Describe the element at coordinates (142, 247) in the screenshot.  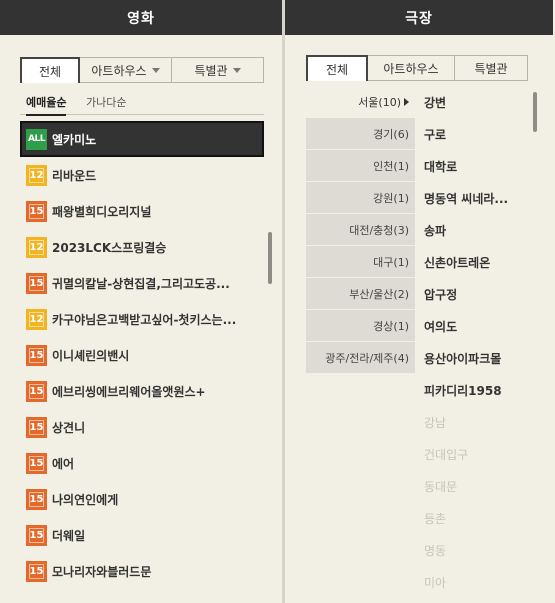
I see `movie-item: 12 2023LCK스프링결승` at that location.